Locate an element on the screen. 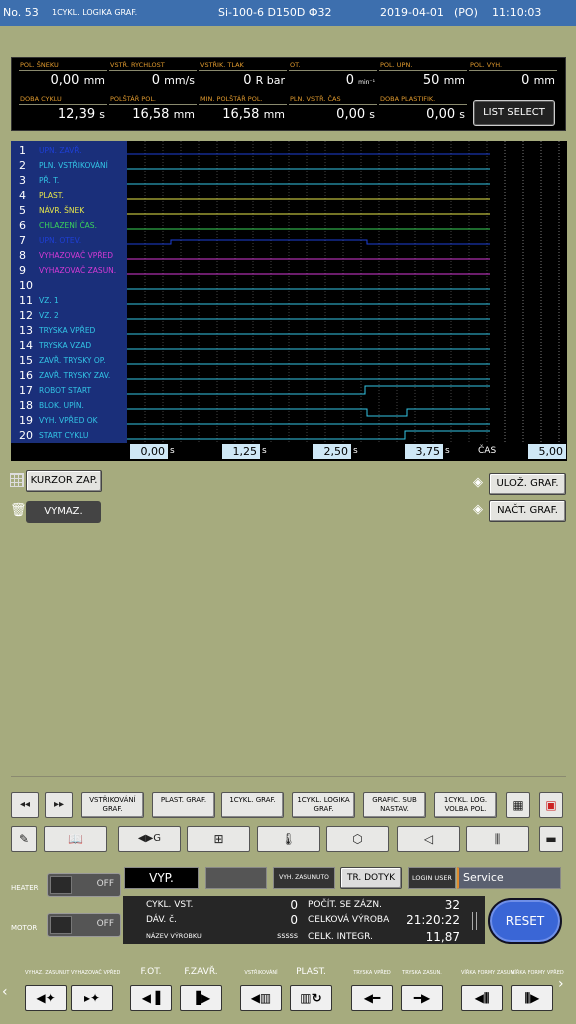 The width and height of the screenshot is (576, 1024). screen-tab: 1CYKL. LOGIKA GRAF. is located at coordinates (323, 805).